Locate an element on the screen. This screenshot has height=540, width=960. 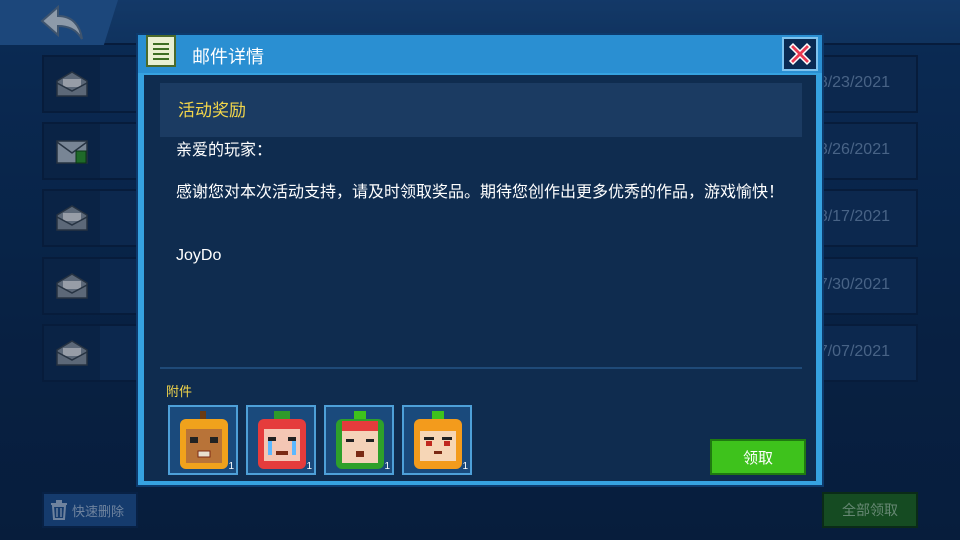
orange-fruit-icon is located at coordinates (204, 440).